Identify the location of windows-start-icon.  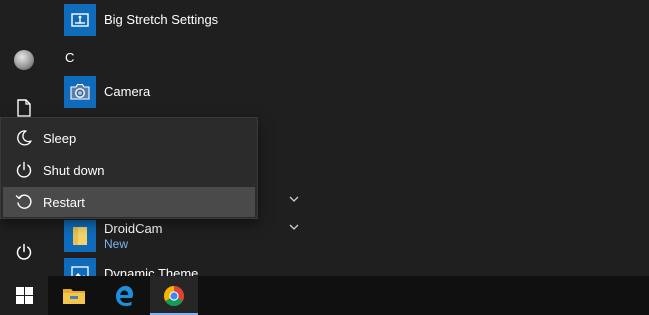
(24, 295).